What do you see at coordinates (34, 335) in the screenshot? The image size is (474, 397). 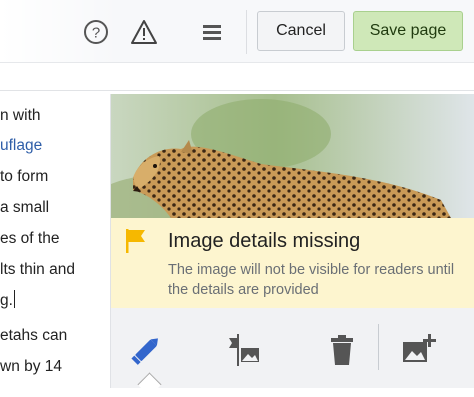 I see `article-line: etahs can` at bounding box center [34, 335].